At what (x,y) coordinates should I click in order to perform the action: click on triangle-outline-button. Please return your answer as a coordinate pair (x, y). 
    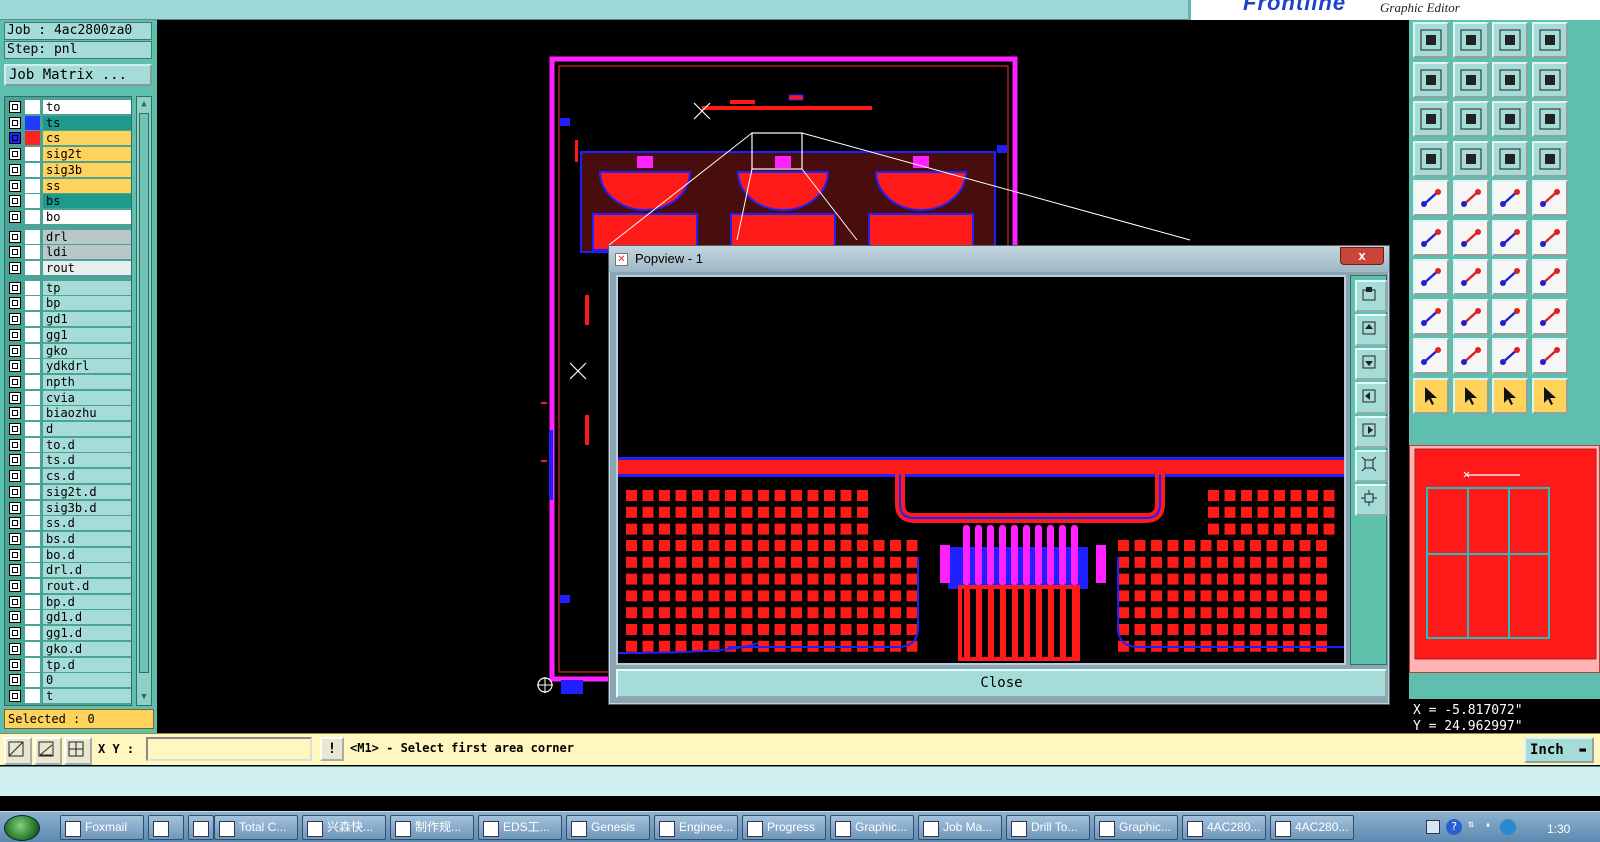
    Looking at the image, I should click on (1470, 356).